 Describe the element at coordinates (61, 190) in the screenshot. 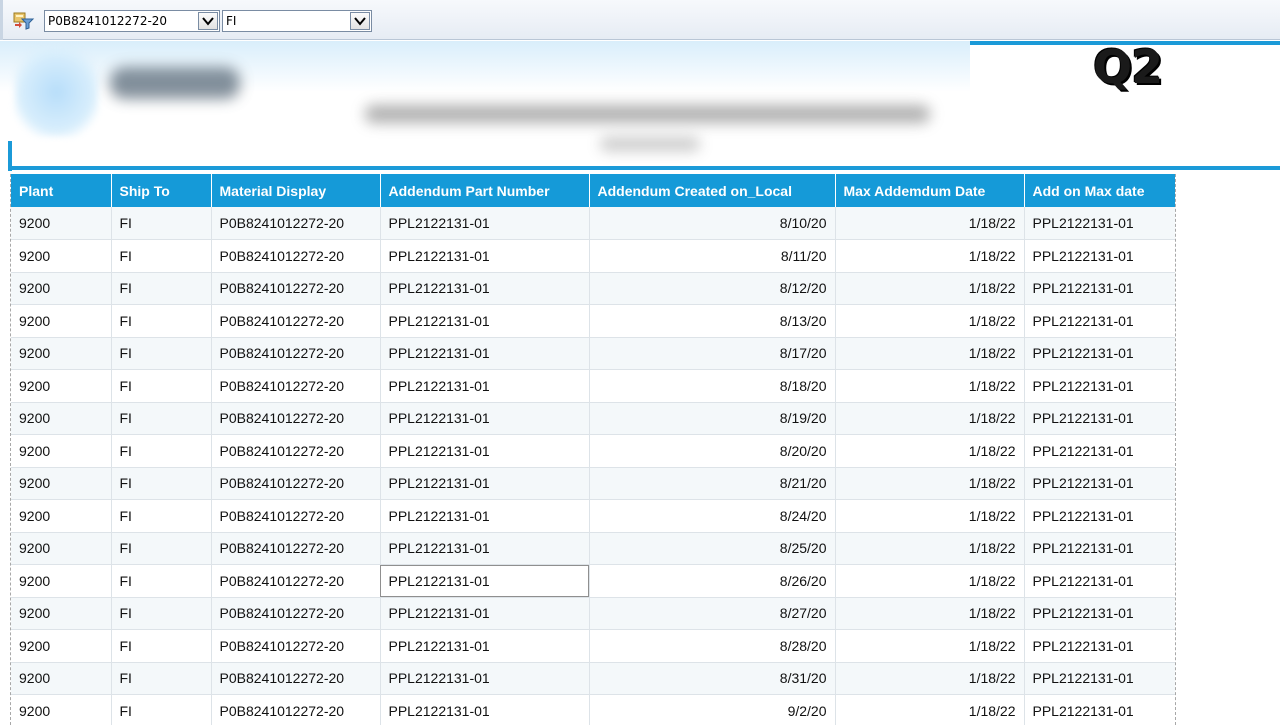

I see `column-header-plant: Plant` at that location.